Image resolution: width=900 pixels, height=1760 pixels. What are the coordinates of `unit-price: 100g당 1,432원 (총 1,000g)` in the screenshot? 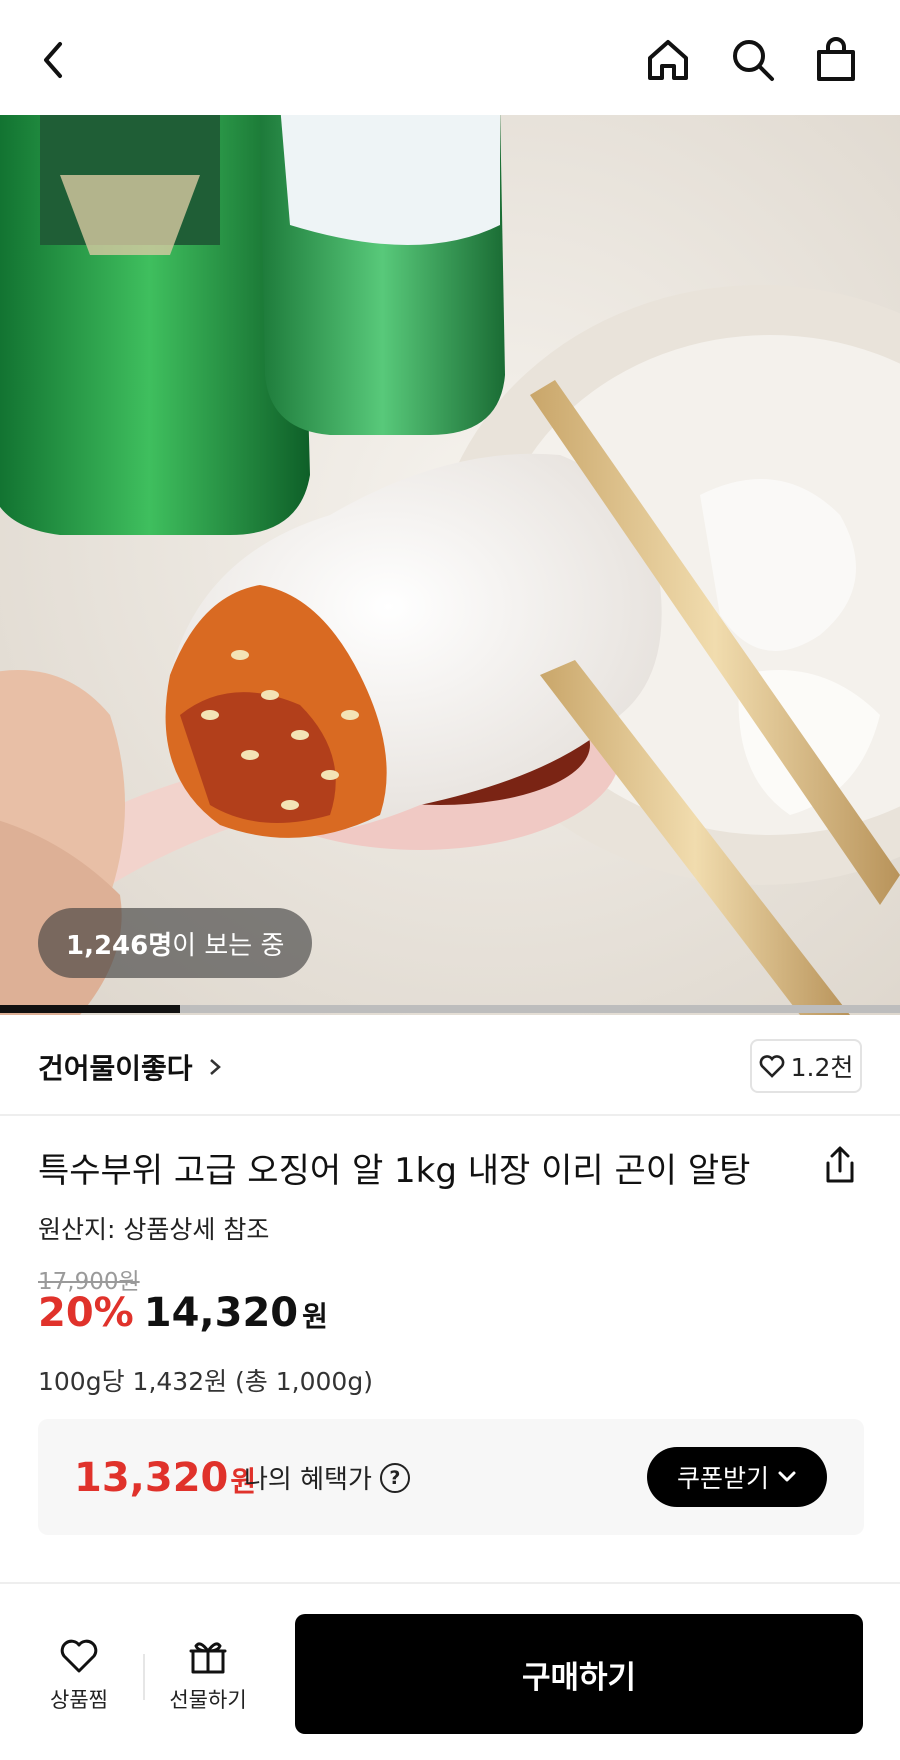 It's located at (205, 1381).